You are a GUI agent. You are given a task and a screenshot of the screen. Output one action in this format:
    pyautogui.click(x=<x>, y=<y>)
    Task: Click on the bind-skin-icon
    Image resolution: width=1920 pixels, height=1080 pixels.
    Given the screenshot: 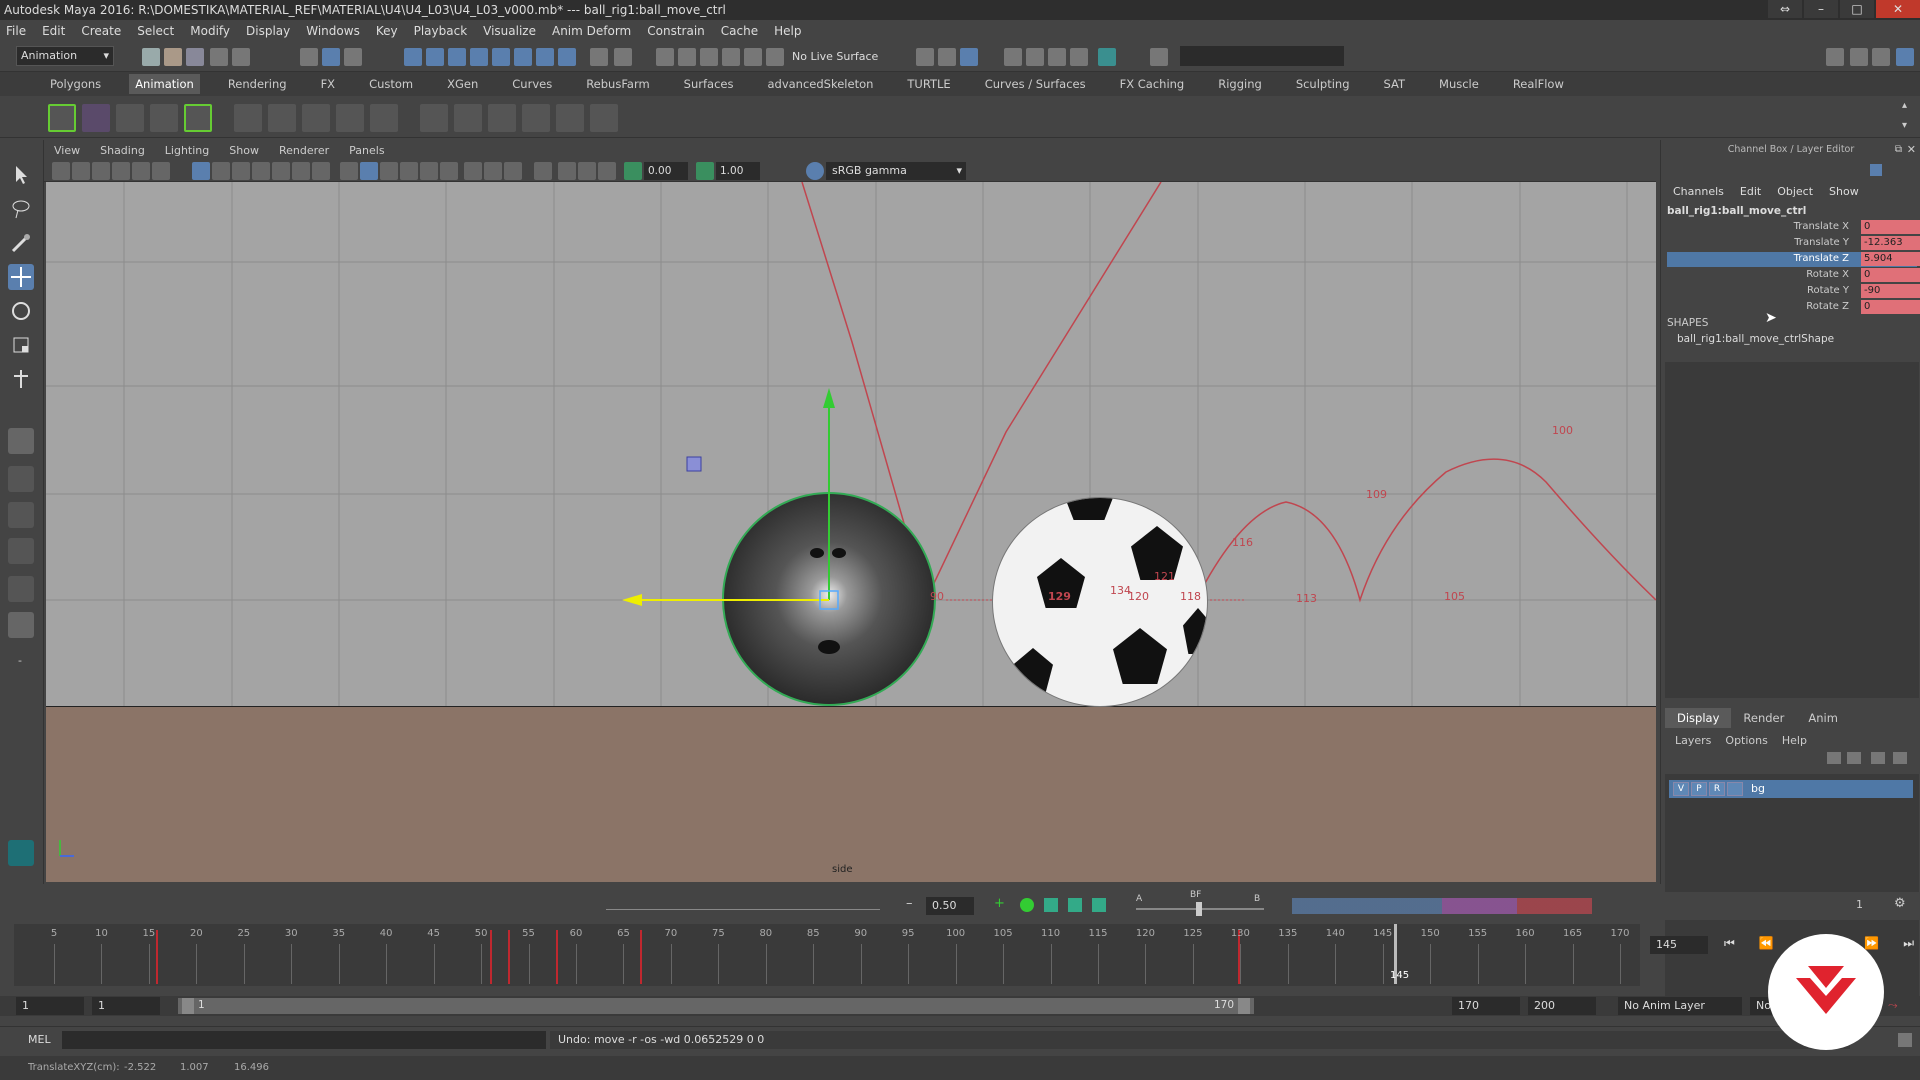 What is the action you would take?
    pyautogui.click(x=316, y=118)
    